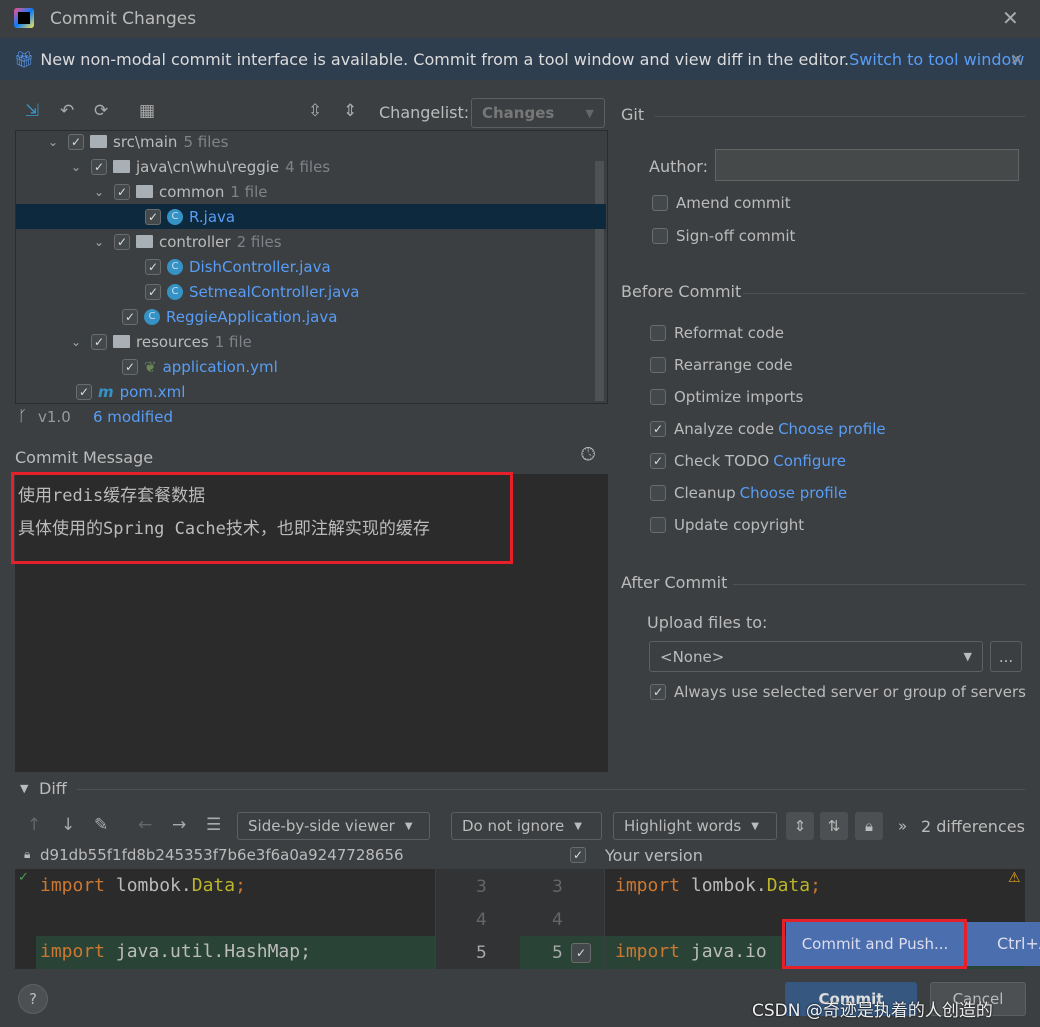 This screenshot has width=1040, height=1027. I want to click on collapse-unchanged-icon: ⇕, so click(800, 826).